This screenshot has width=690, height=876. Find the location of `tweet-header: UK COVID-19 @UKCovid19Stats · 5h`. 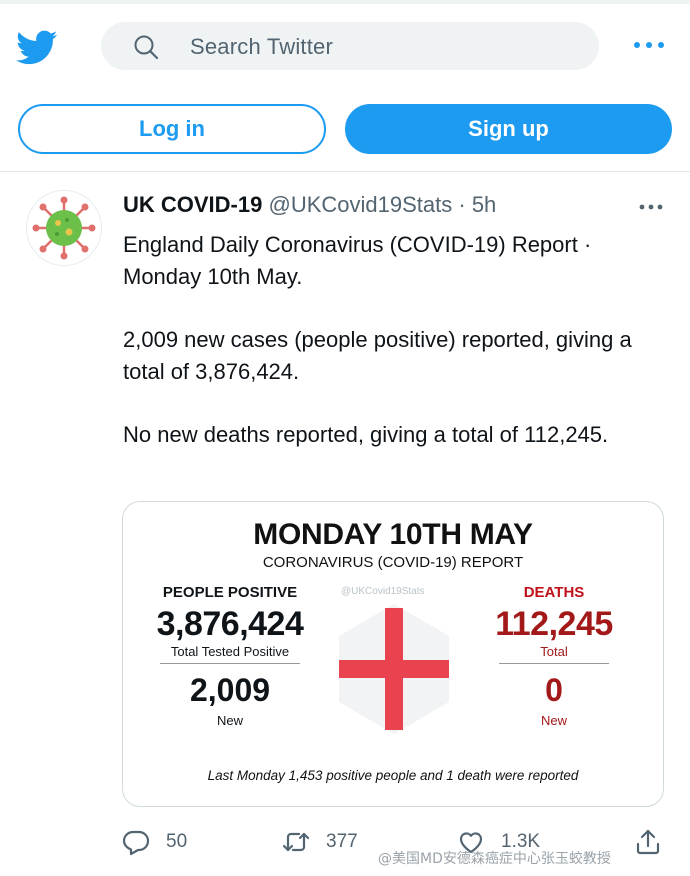

tweet-header: UK COVID-19 @UKCovid19Stats · 5h is located at coordinates (309, 205).